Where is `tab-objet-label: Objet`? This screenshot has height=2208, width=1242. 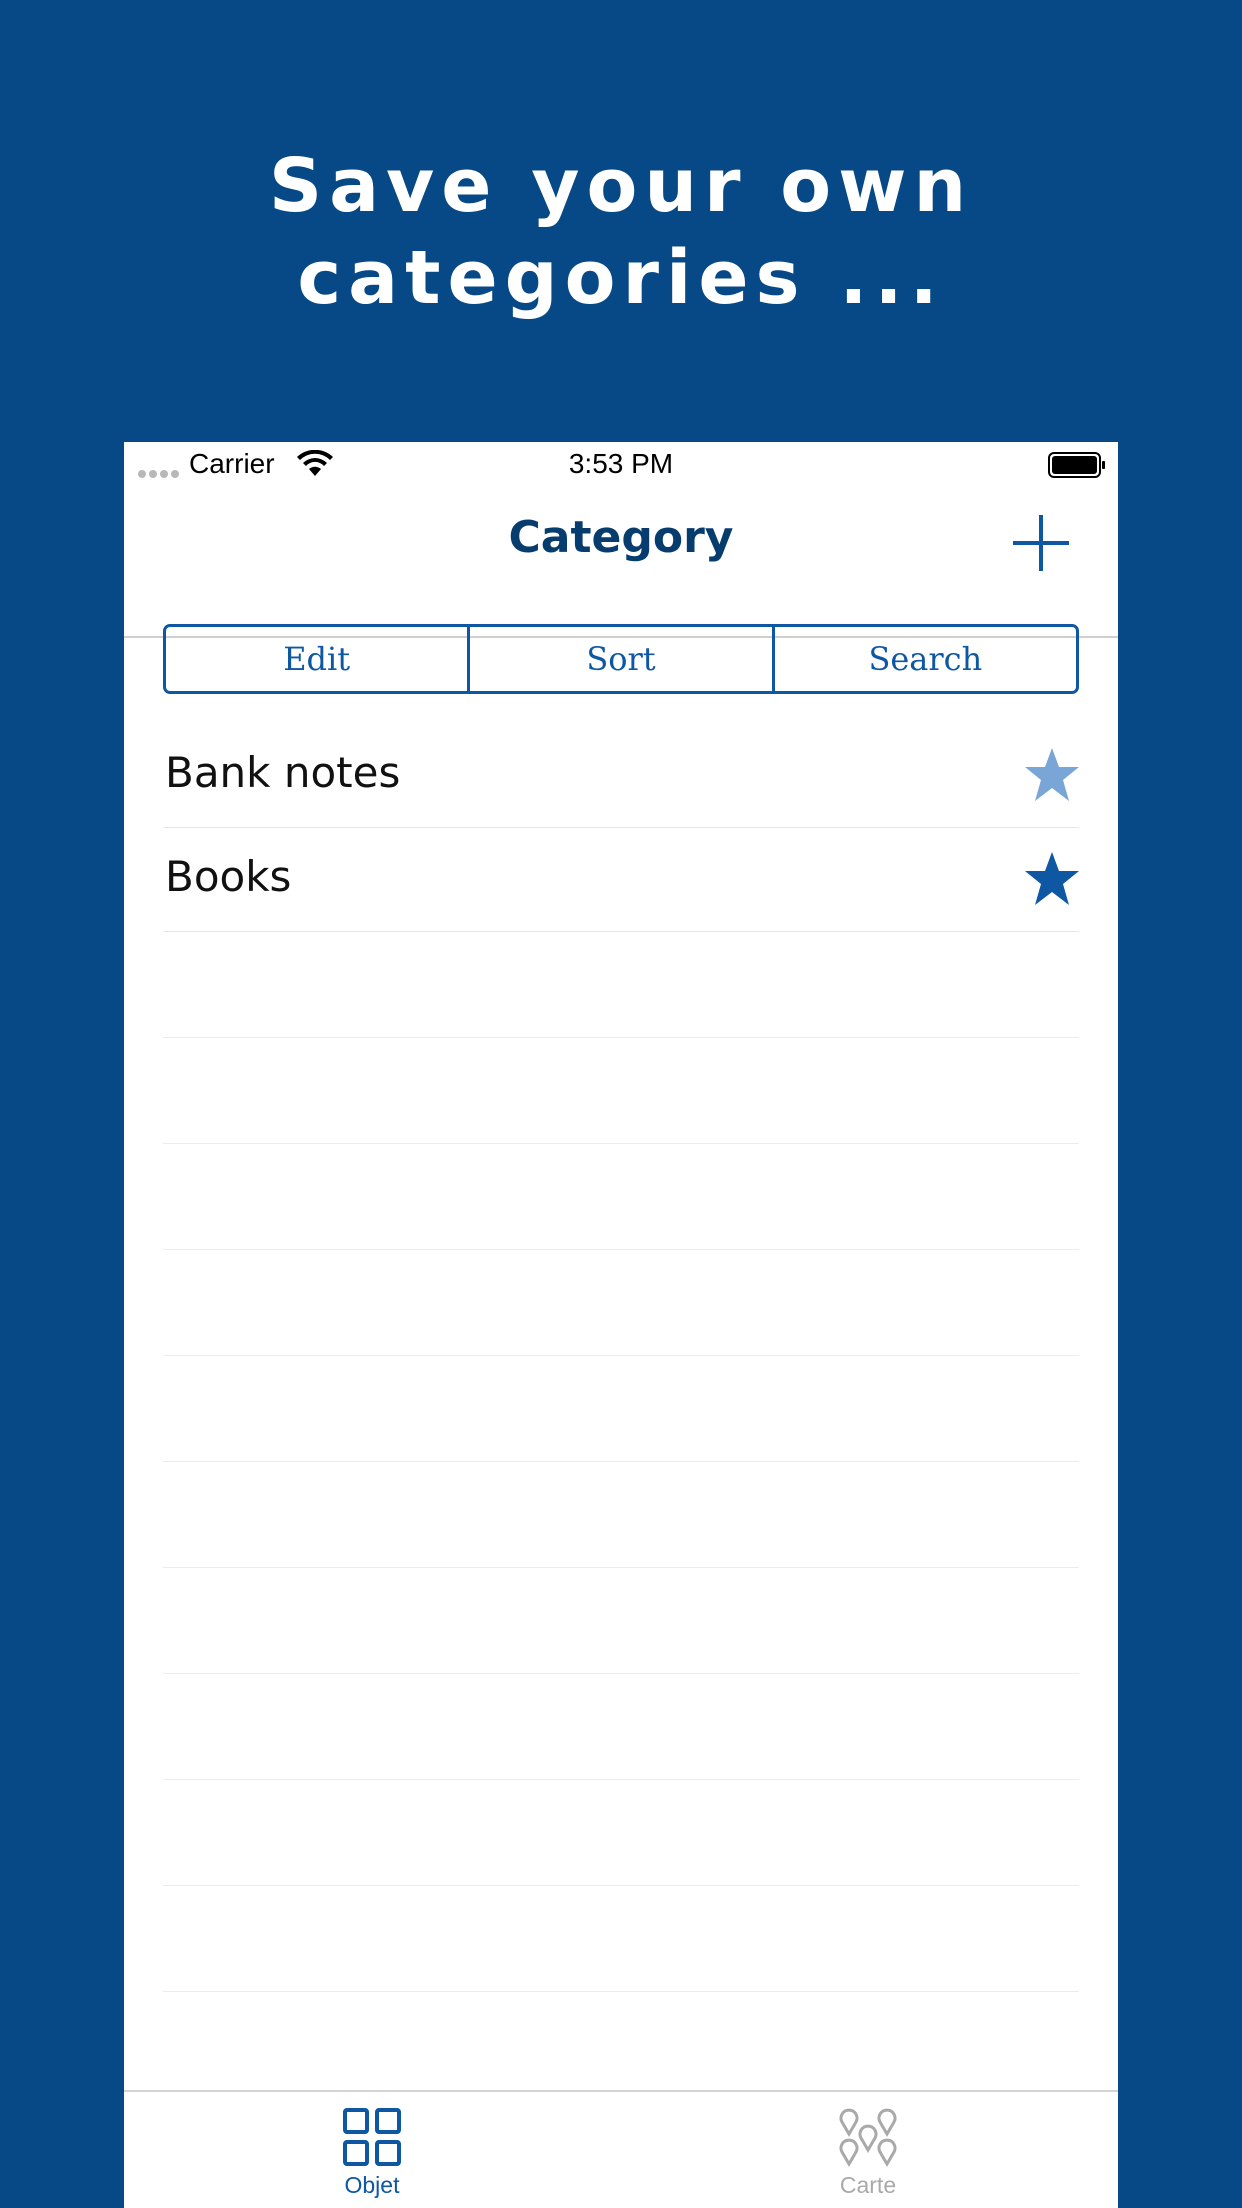 tab-objet-label: Objet is located at coordinates (372, 2185).